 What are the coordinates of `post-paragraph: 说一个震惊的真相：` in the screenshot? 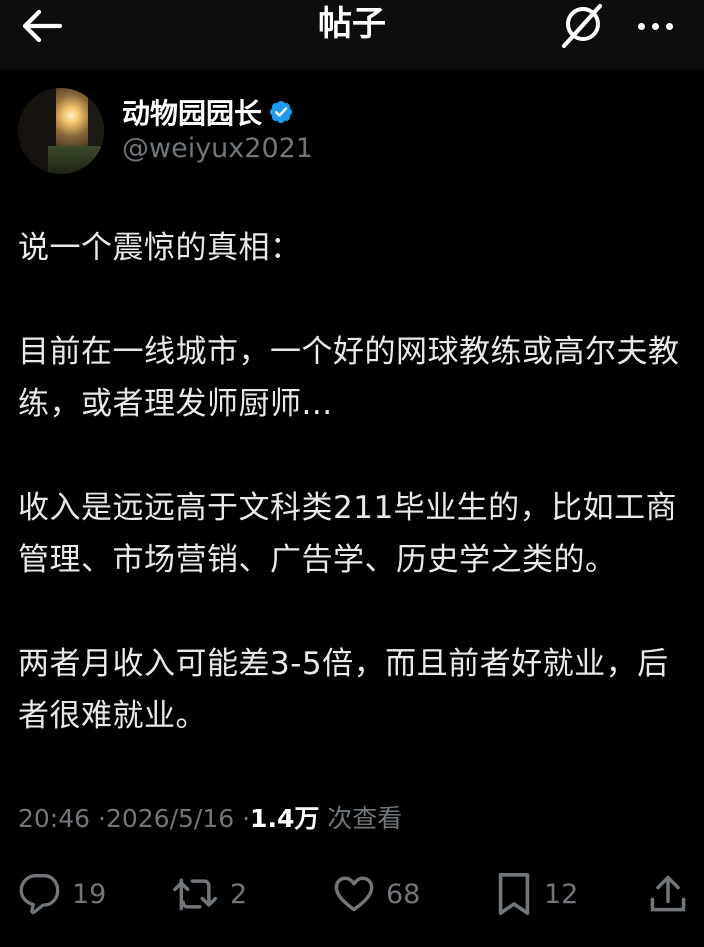 It's located at (160, 248).